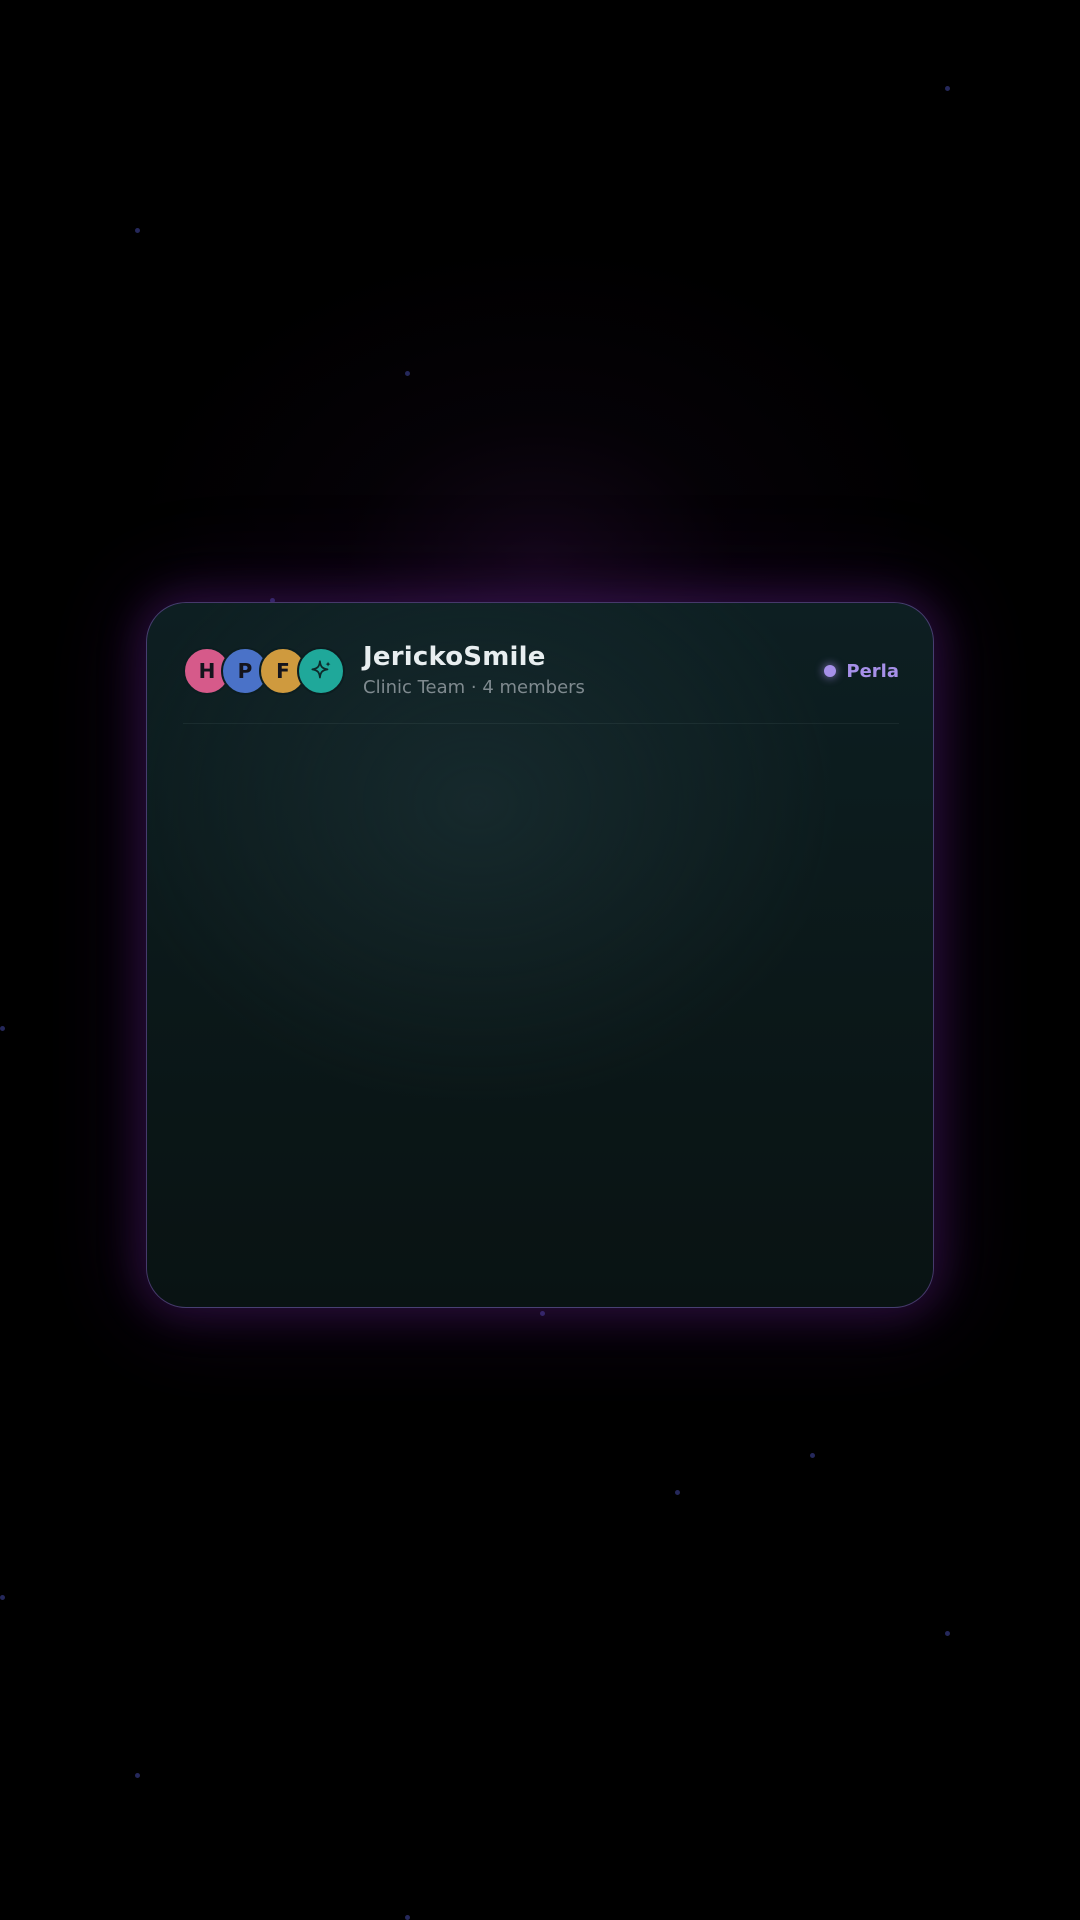  I want to click on sparkle-icon, so click(321, 669).